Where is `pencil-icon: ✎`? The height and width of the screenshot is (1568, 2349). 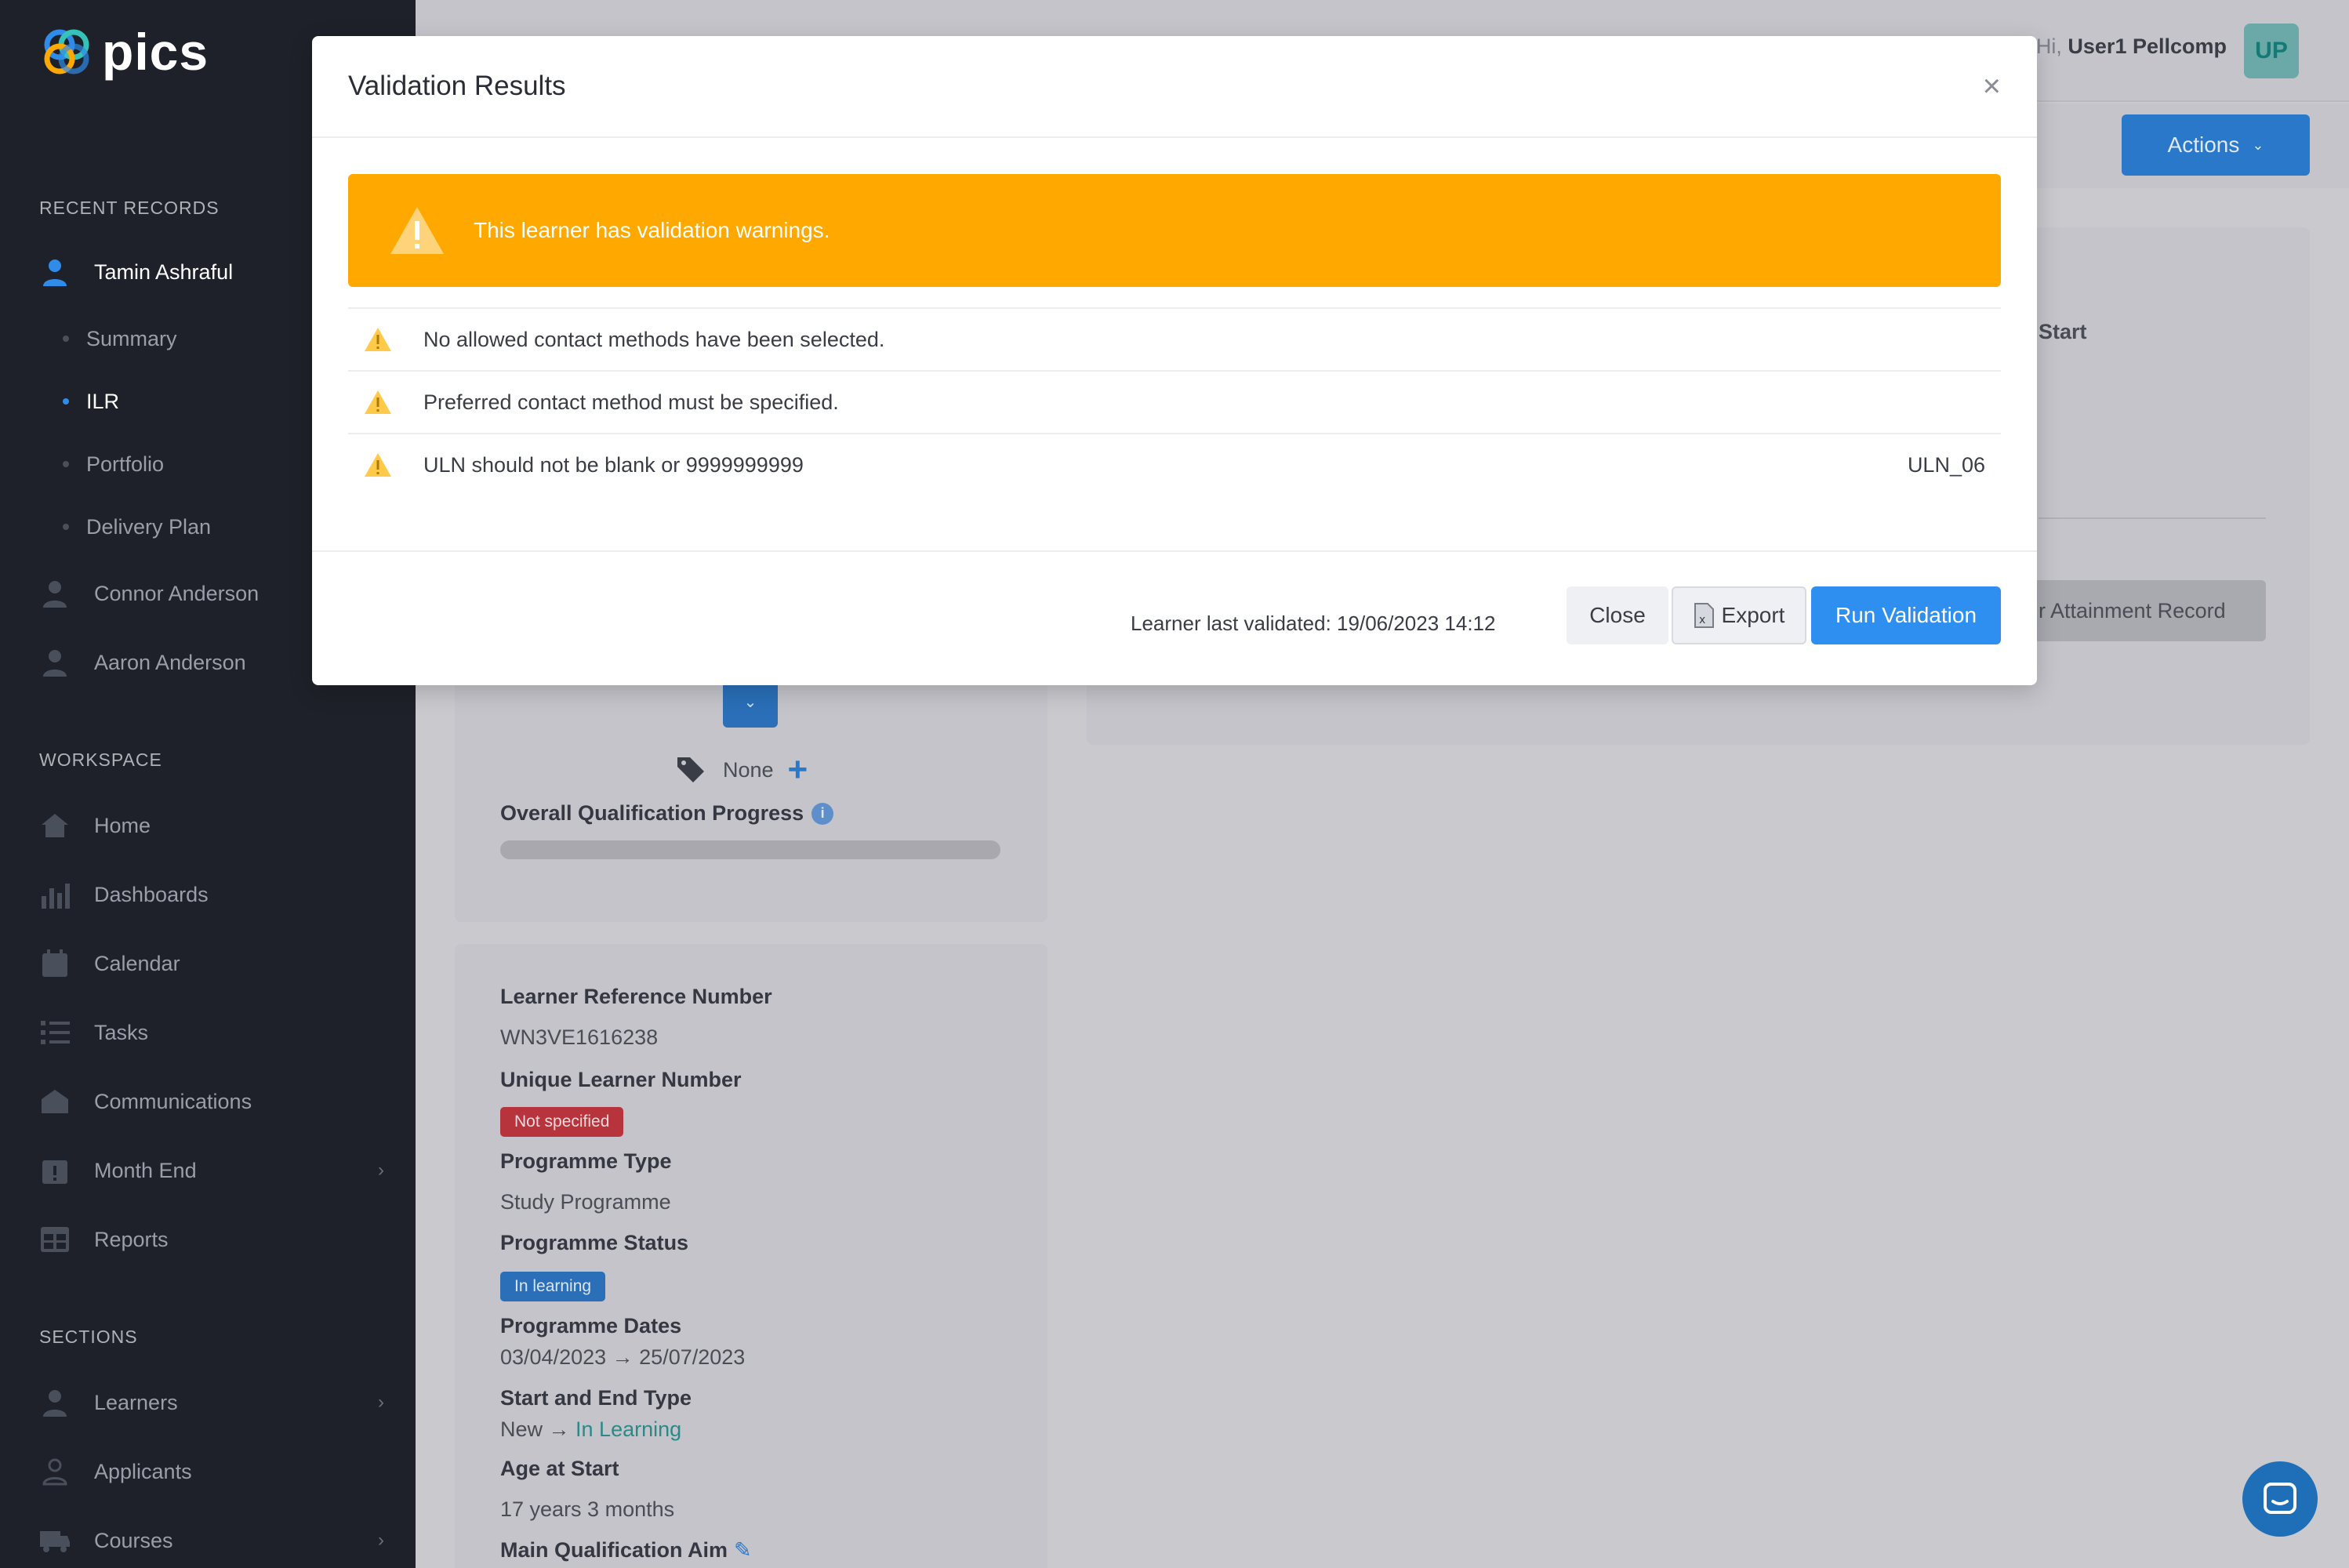
pencil-icon: ✎ is located at coordinates (743, 1550).